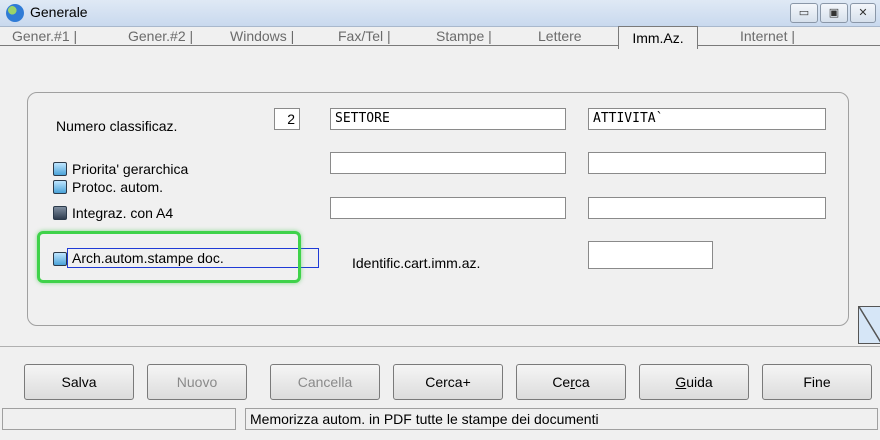  Describe the element at coordinates (650, 255) in the screenshot. I see `identific-field` at that location.